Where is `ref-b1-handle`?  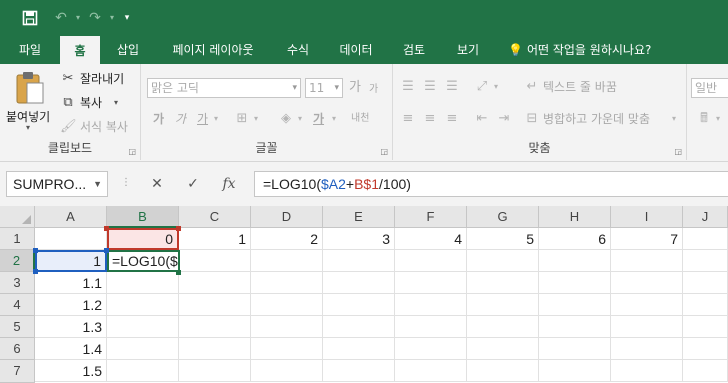 ref-b1-handle is located at coordinates (106, 228).